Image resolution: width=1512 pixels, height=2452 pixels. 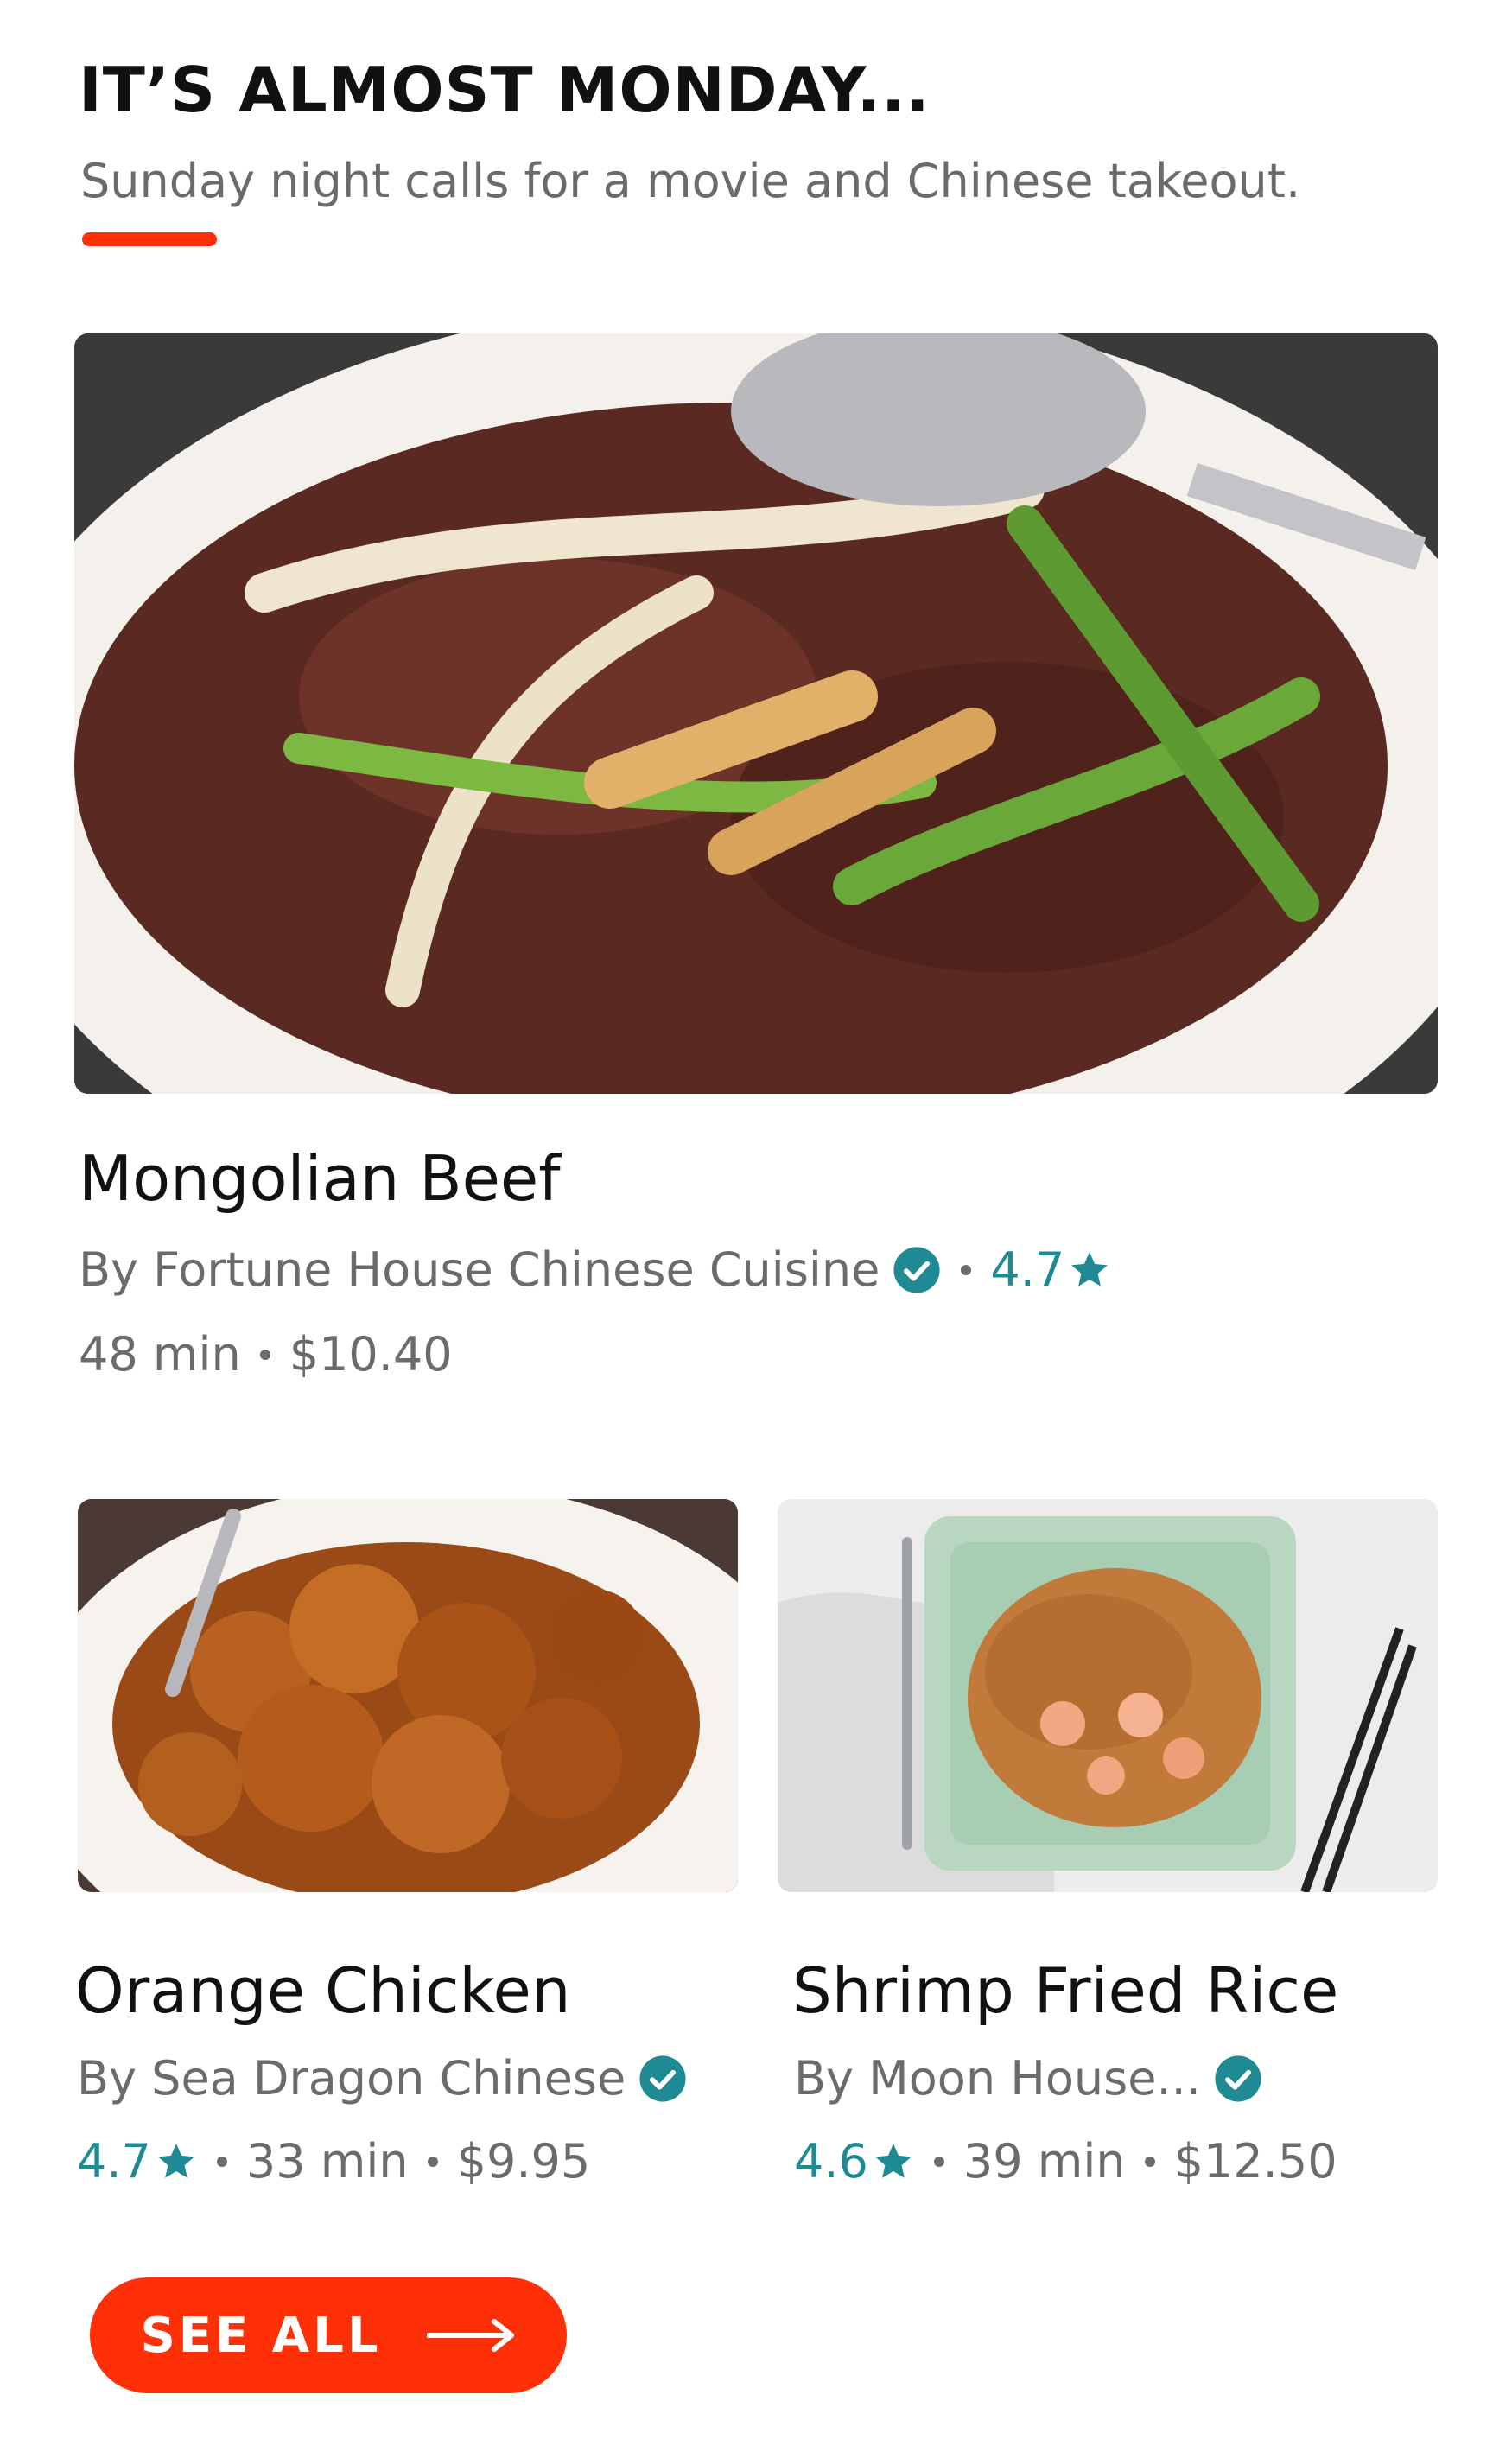 I want to click on price-shrimp-fried-rice: $12.50, so click(x=1255, y=2161).